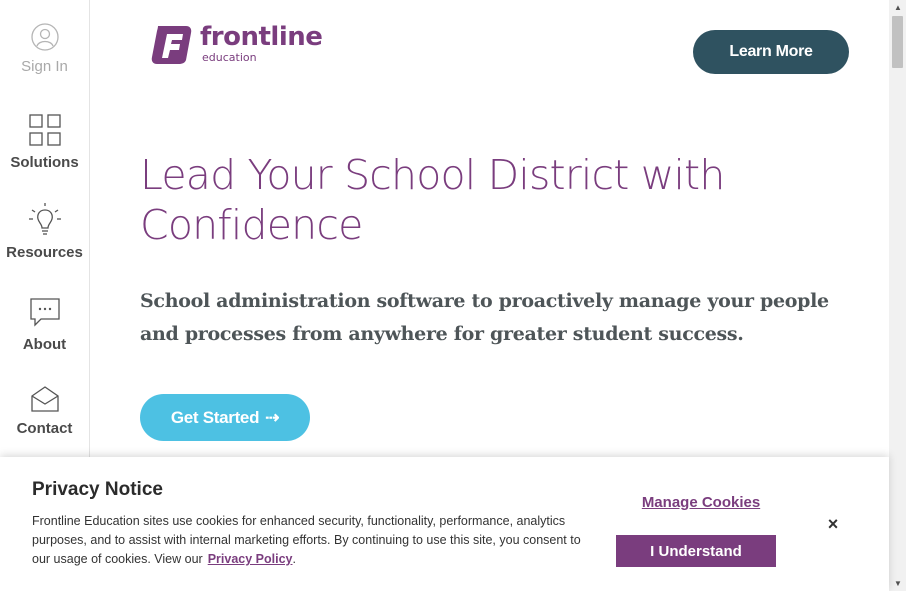  Describe the element at coordinates (171, 45) in the screenshot. I see `frontline-logo-icon` at that location.